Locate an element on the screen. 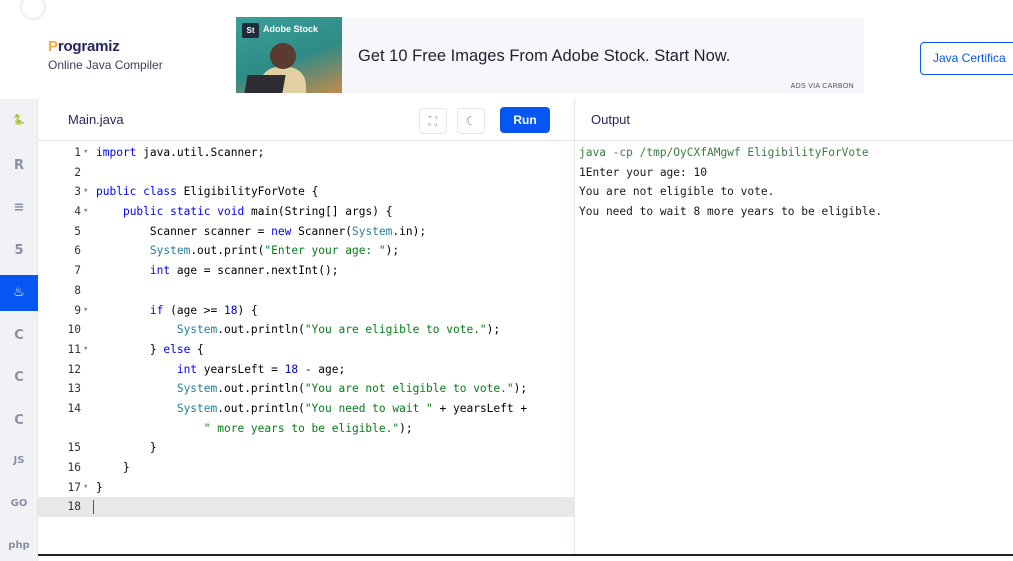 Image resolution: width=1013 pixels, height=561 pixels. ad-image: St Adobe Stock is located at coordinates (289, 55).